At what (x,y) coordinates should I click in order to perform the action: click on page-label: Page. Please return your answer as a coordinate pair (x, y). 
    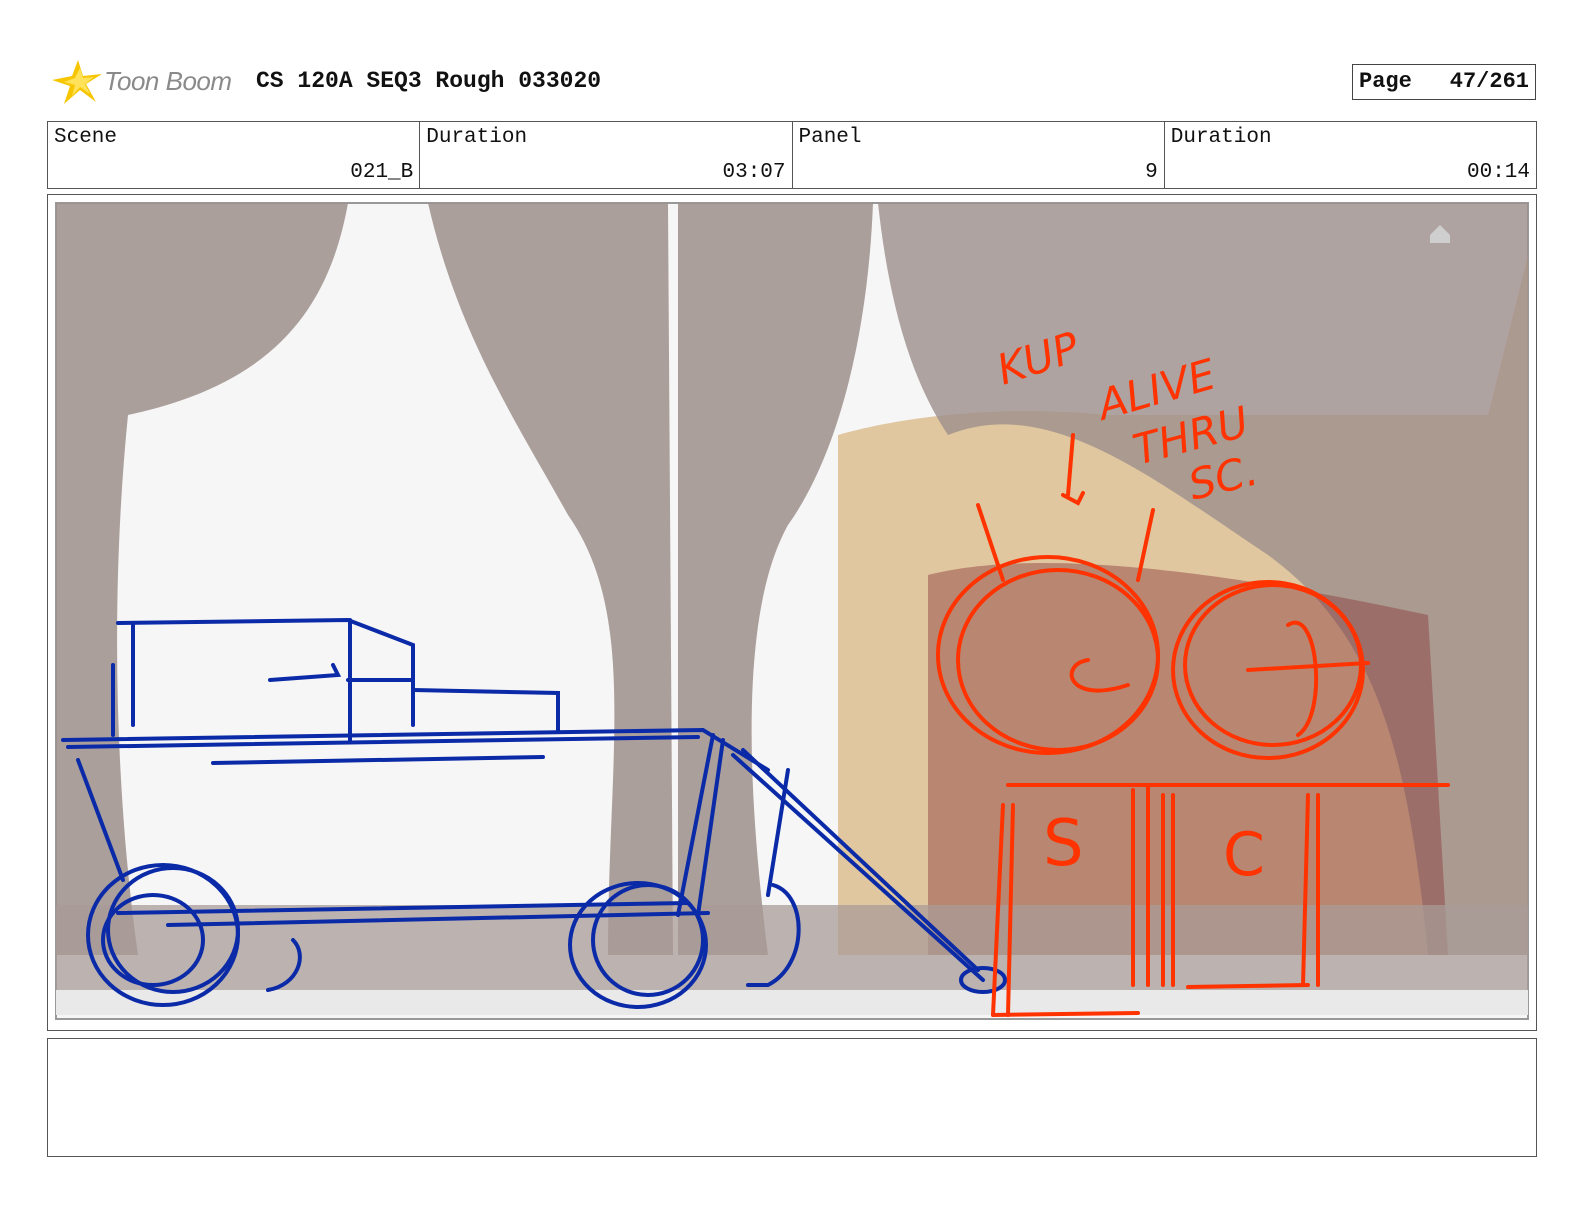
    Looking at the image, I should click on (1385, 81).